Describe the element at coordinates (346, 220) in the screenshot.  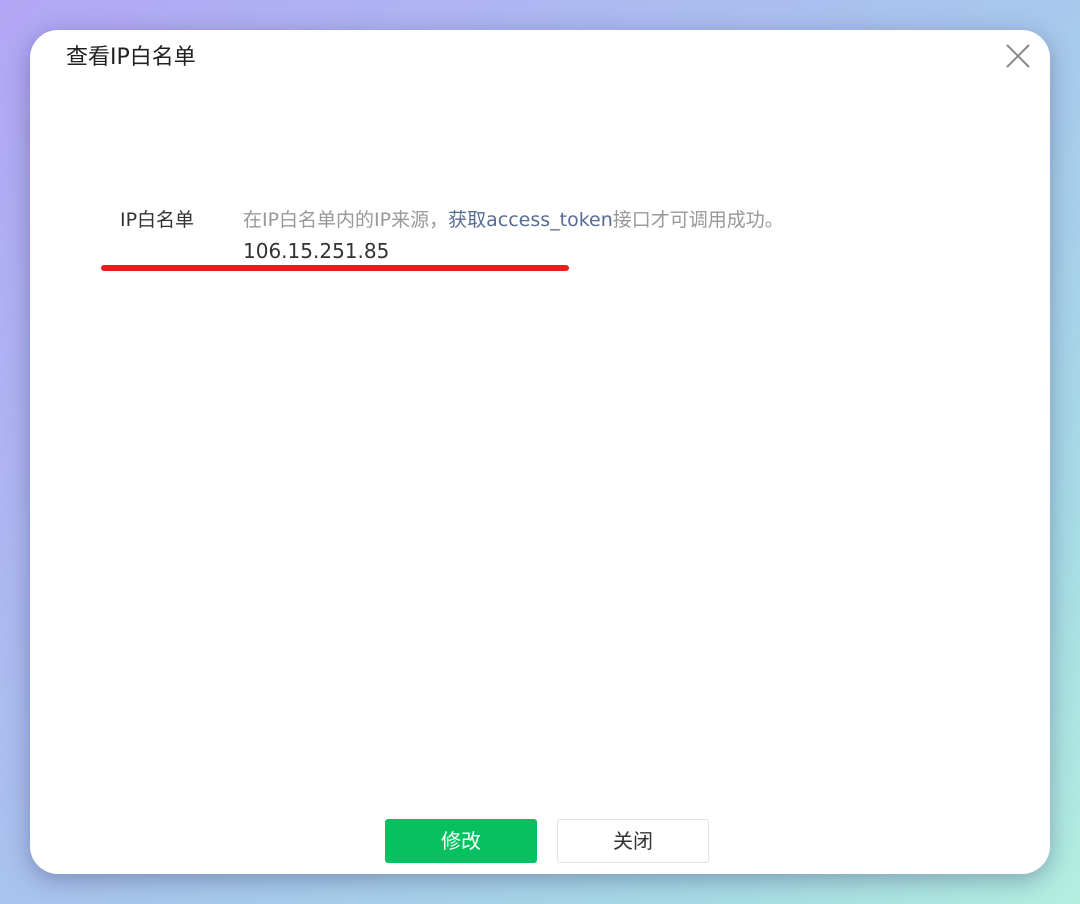
I see `description-text: 在IP白名单内的IP来源，` at that location.